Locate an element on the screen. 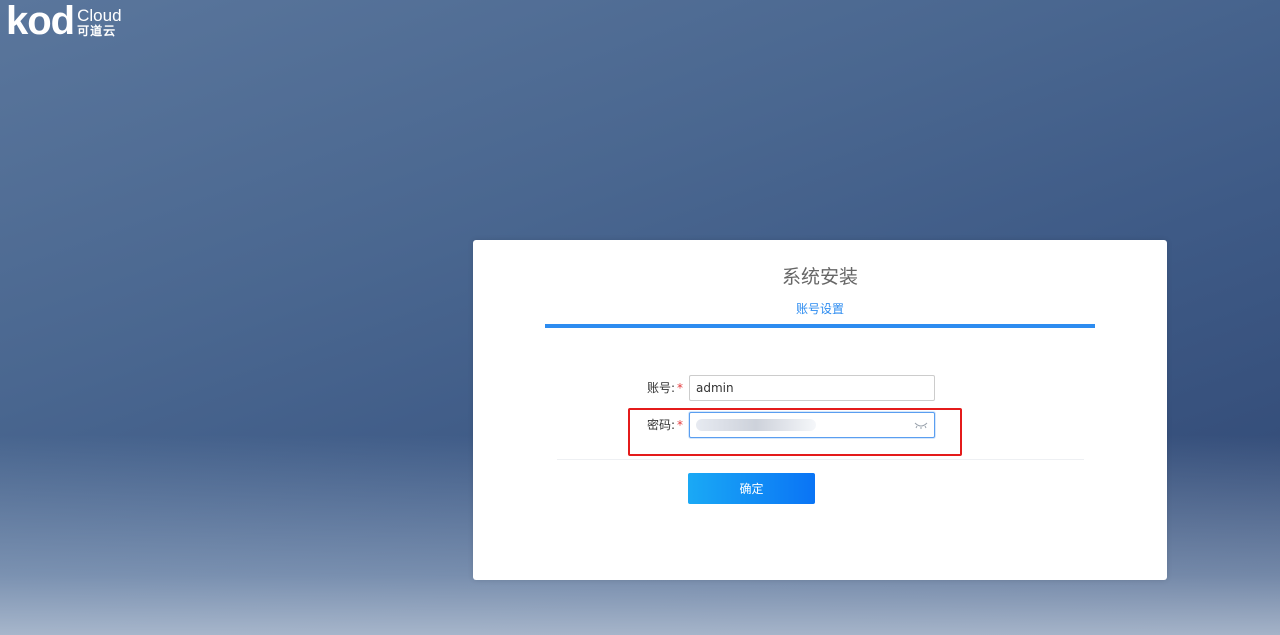 The height and width of the screenshot is (635, 1280). logo-cn-text: 可道云 is located at coordinates (97, 31).